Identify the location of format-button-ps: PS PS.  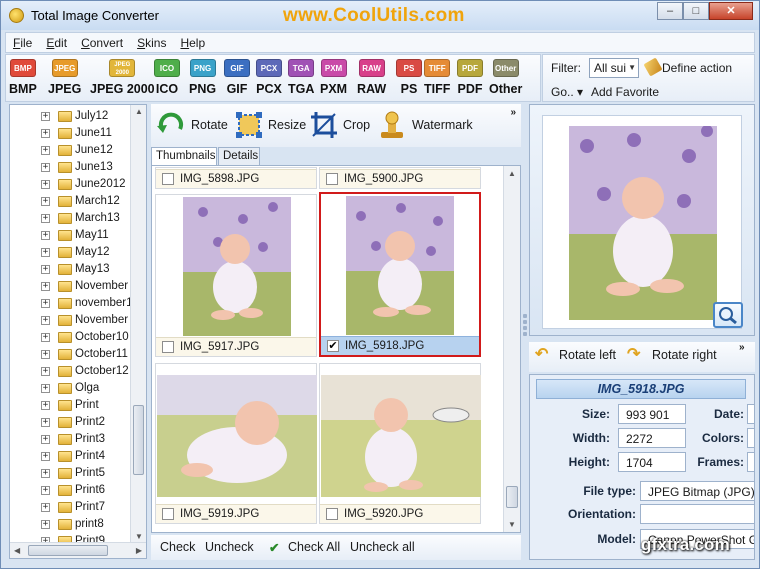
(409, 77).